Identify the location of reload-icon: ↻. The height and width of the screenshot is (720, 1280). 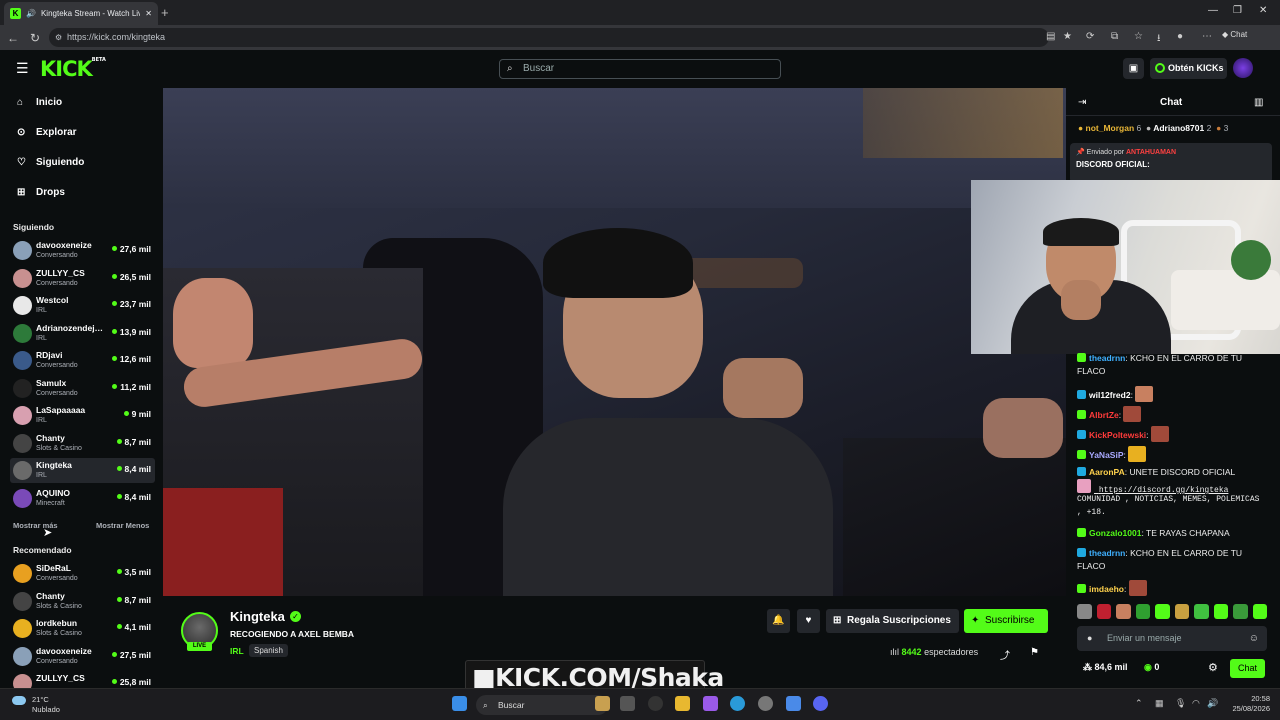
(35, 38).